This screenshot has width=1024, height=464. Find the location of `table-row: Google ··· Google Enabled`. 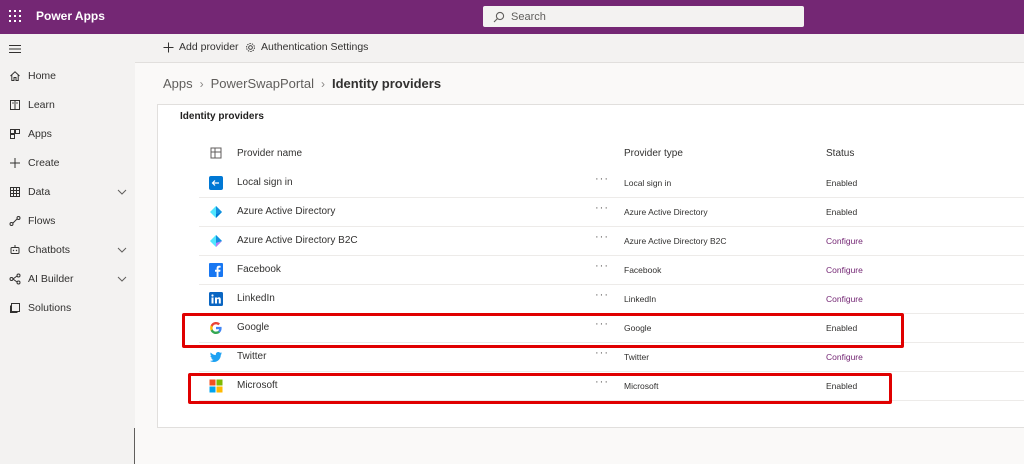

table-row: Google ··· Google Enabled is located at coordinates (611, 328).